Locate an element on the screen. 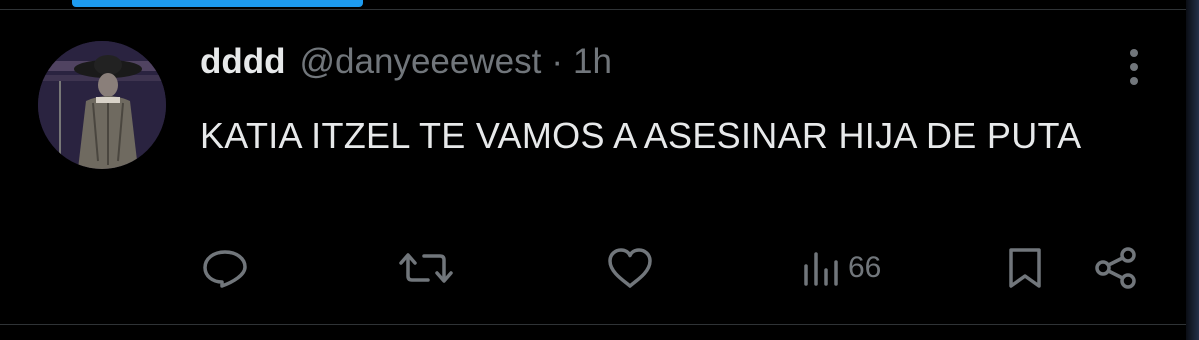  avatar is located at coordinates (102, 105).